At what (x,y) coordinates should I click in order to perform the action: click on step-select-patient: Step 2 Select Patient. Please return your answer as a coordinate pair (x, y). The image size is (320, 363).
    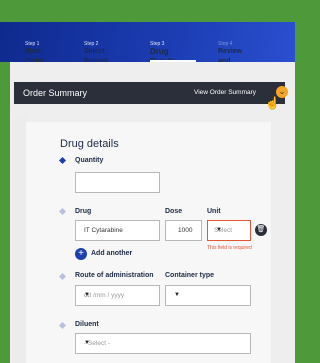
    Looking at the image, I should click on (95, 51).